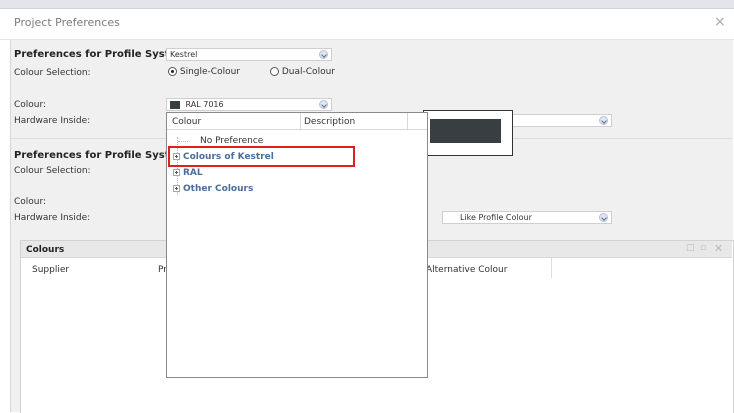  What do you see at coordinates (52, 171) in the screenshot?
I see `colour-selection-label-2: Colour Selection:` at bounding box center [52, 171].